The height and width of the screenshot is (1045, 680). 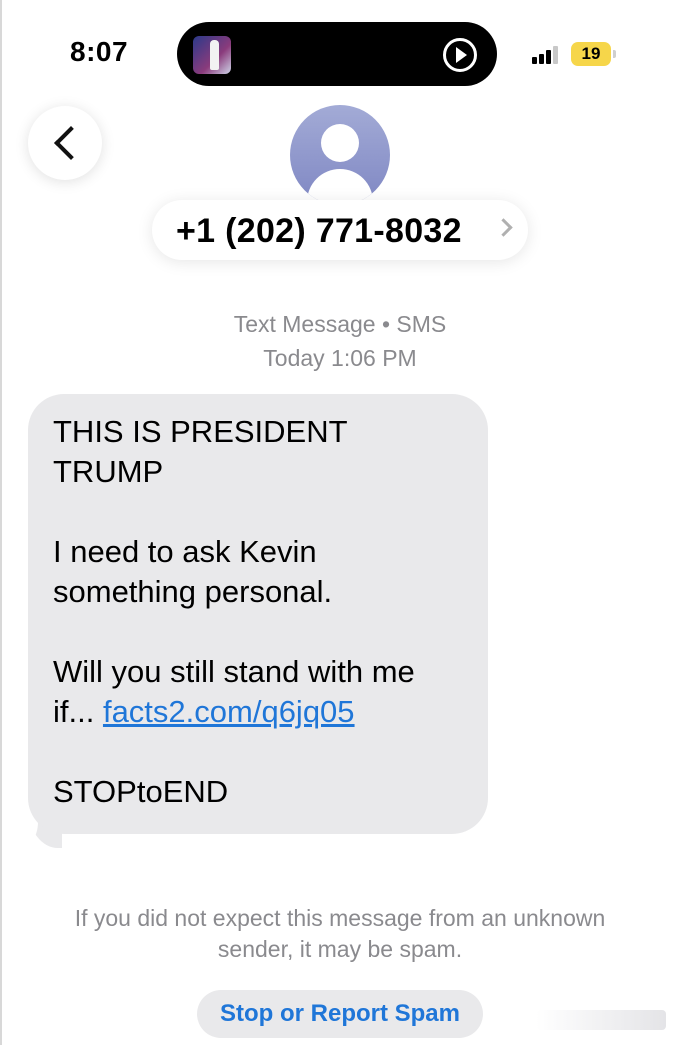 What do you see at coordinates (185, 551) in the screenshot?
I see `message-line: I need to ask Kevin` at bounding box center [185, 551].